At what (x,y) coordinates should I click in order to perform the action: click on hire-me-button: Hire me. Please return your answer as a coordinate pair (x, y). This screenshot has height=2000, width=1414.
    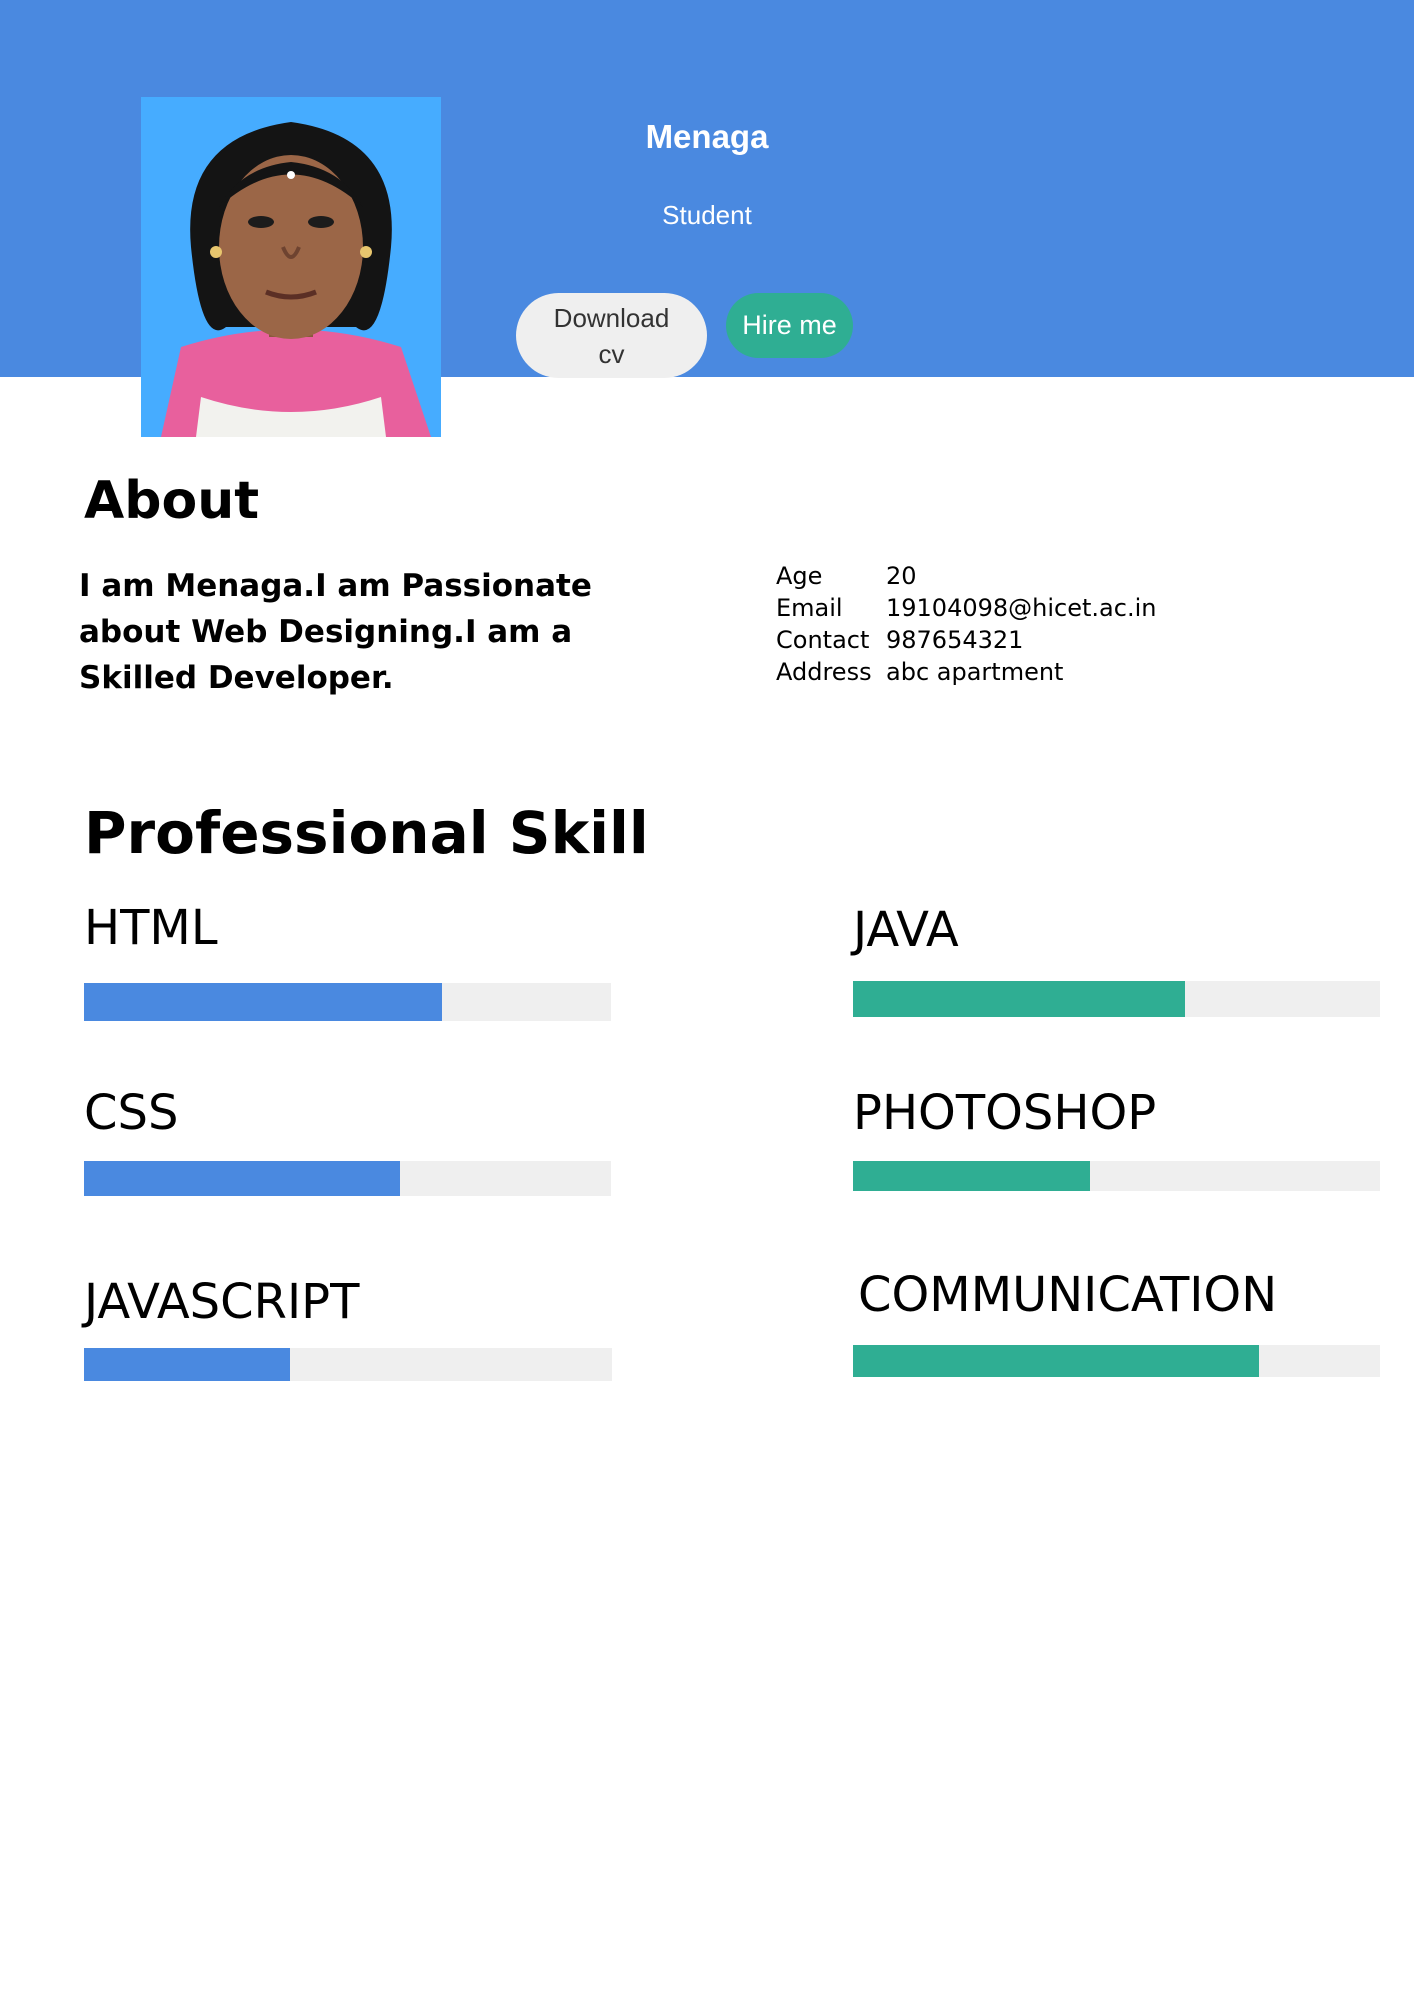
    Looking at the image, I should click on (789, 325).